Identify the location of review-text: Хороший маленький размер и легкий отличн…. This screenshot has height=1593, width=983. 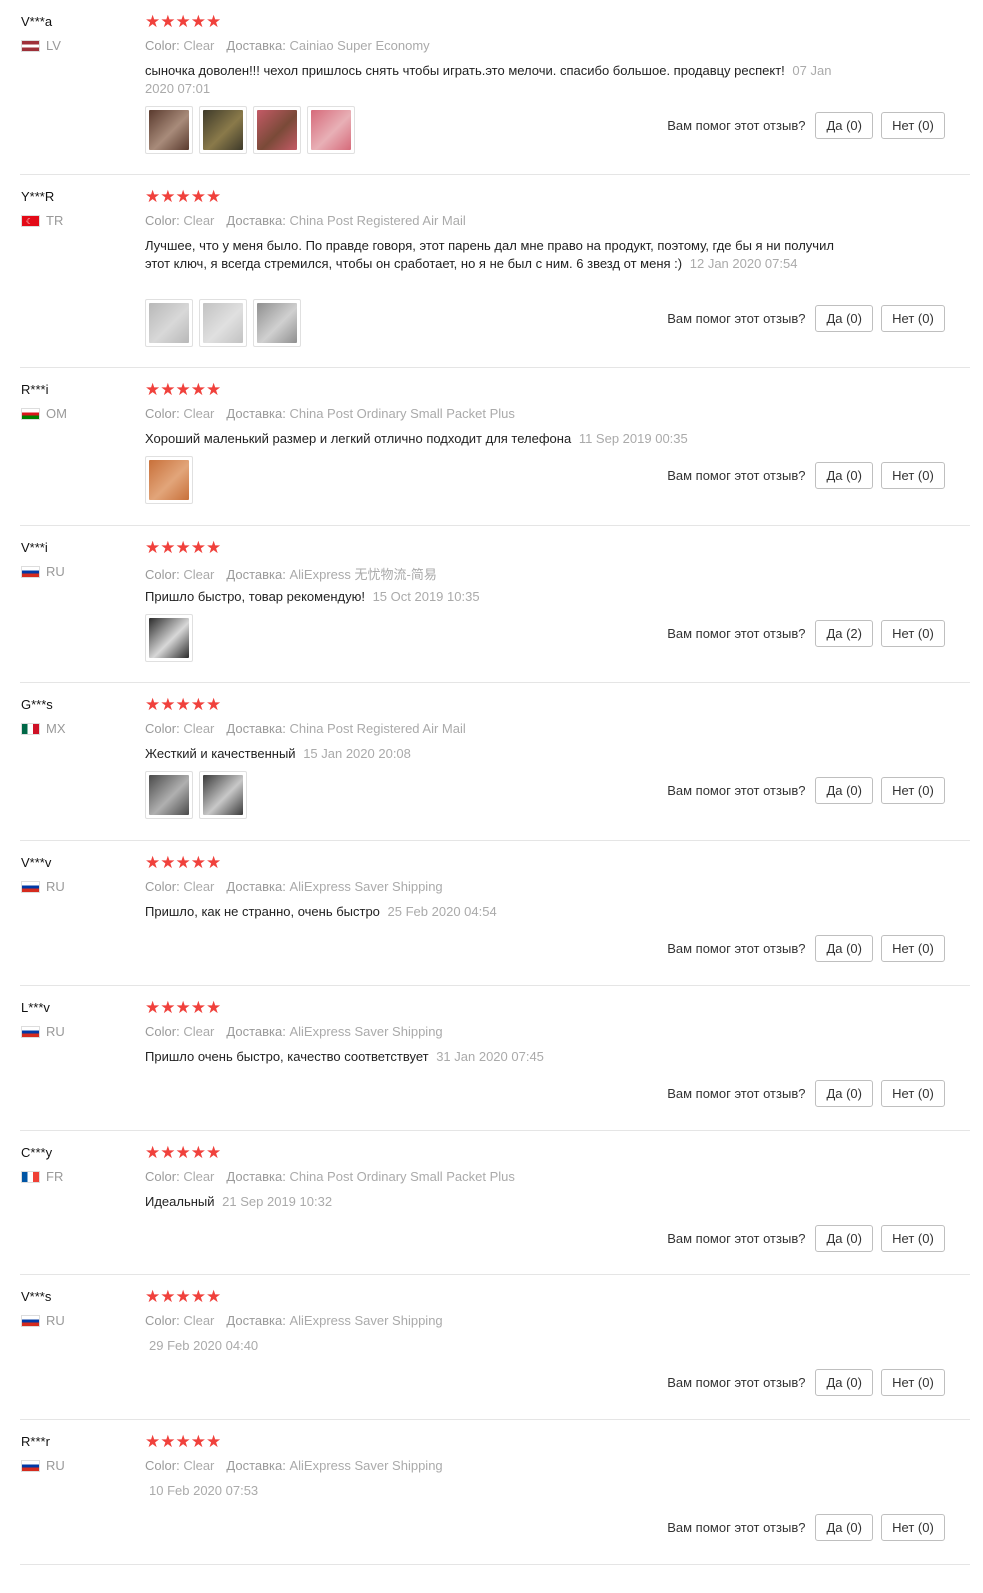
(358, 438).